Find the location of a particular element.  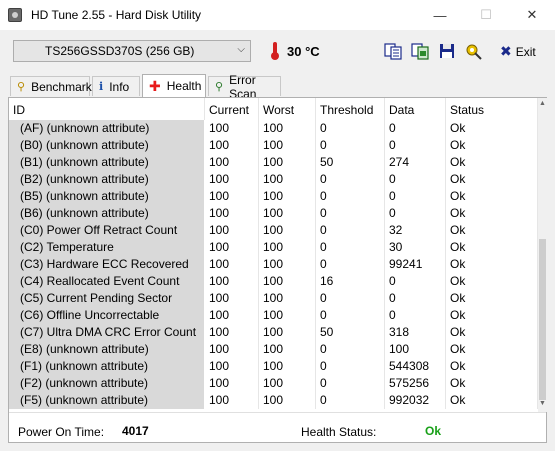

table-row: (C4) Reallocated Event Count 100 100 16 0 Ok is located at coordinates (273, 281).